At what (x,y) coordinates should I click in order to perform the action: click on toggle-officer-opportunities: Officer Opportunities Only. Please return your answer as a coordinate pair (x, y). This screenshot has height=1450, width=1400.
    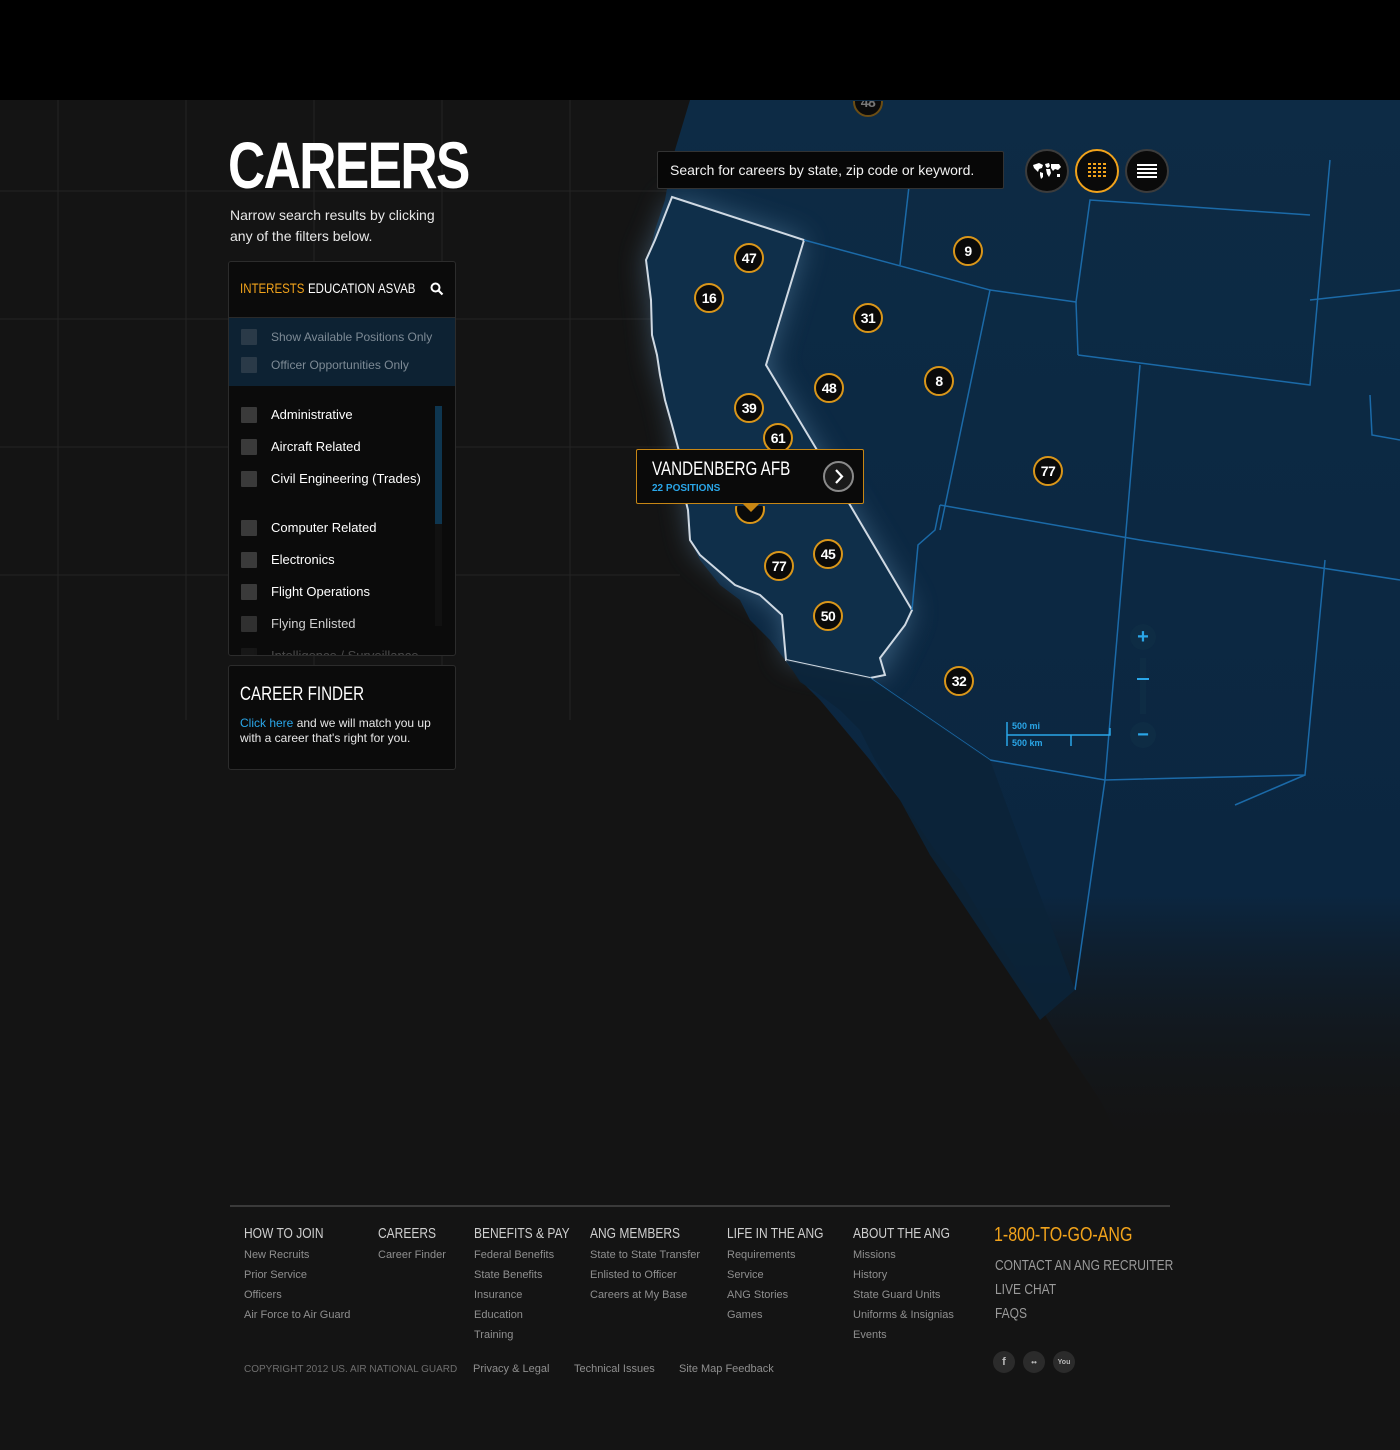
    Looking at the image, I should click on (325, 365).